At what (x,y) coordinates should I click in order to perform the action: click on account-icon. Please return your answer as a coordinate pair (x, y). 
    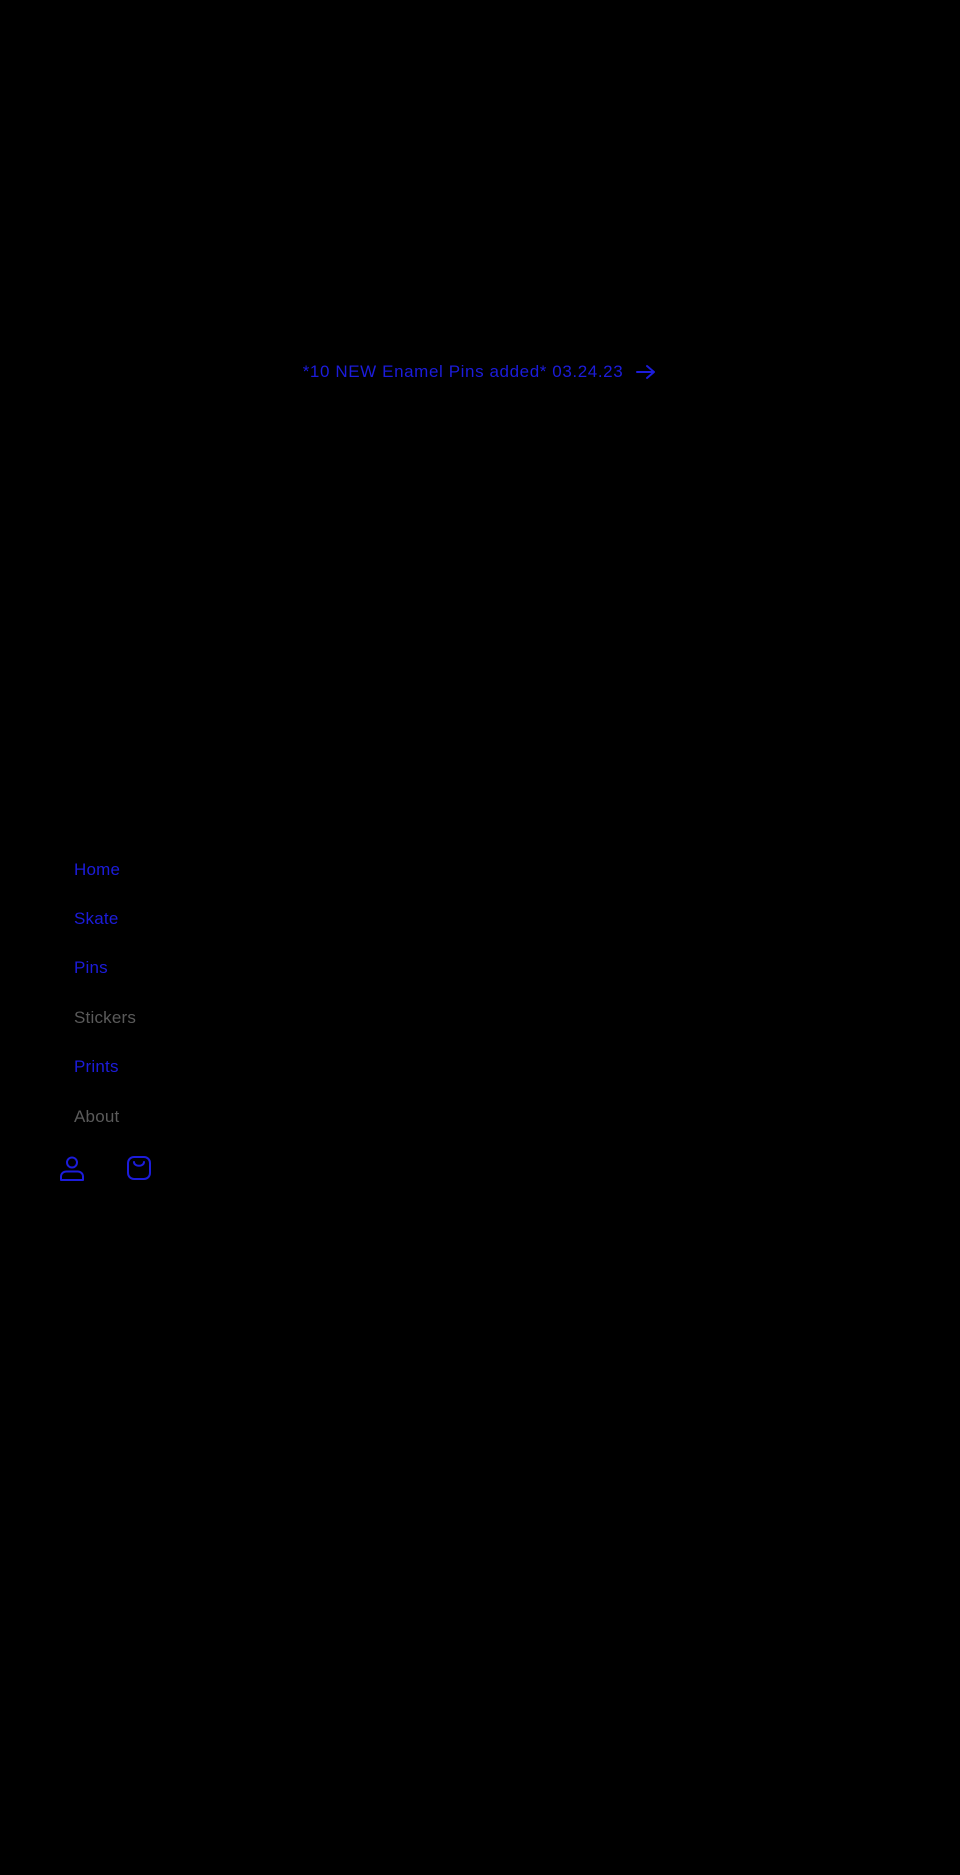
    Looking at the image, I should click on (72, 1168).